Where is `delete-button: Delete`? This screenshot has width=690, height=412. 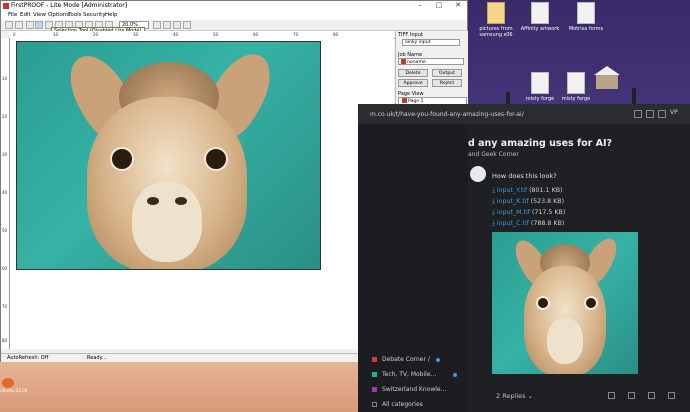
delete-button: Delete is located at coordinates (413, 73).